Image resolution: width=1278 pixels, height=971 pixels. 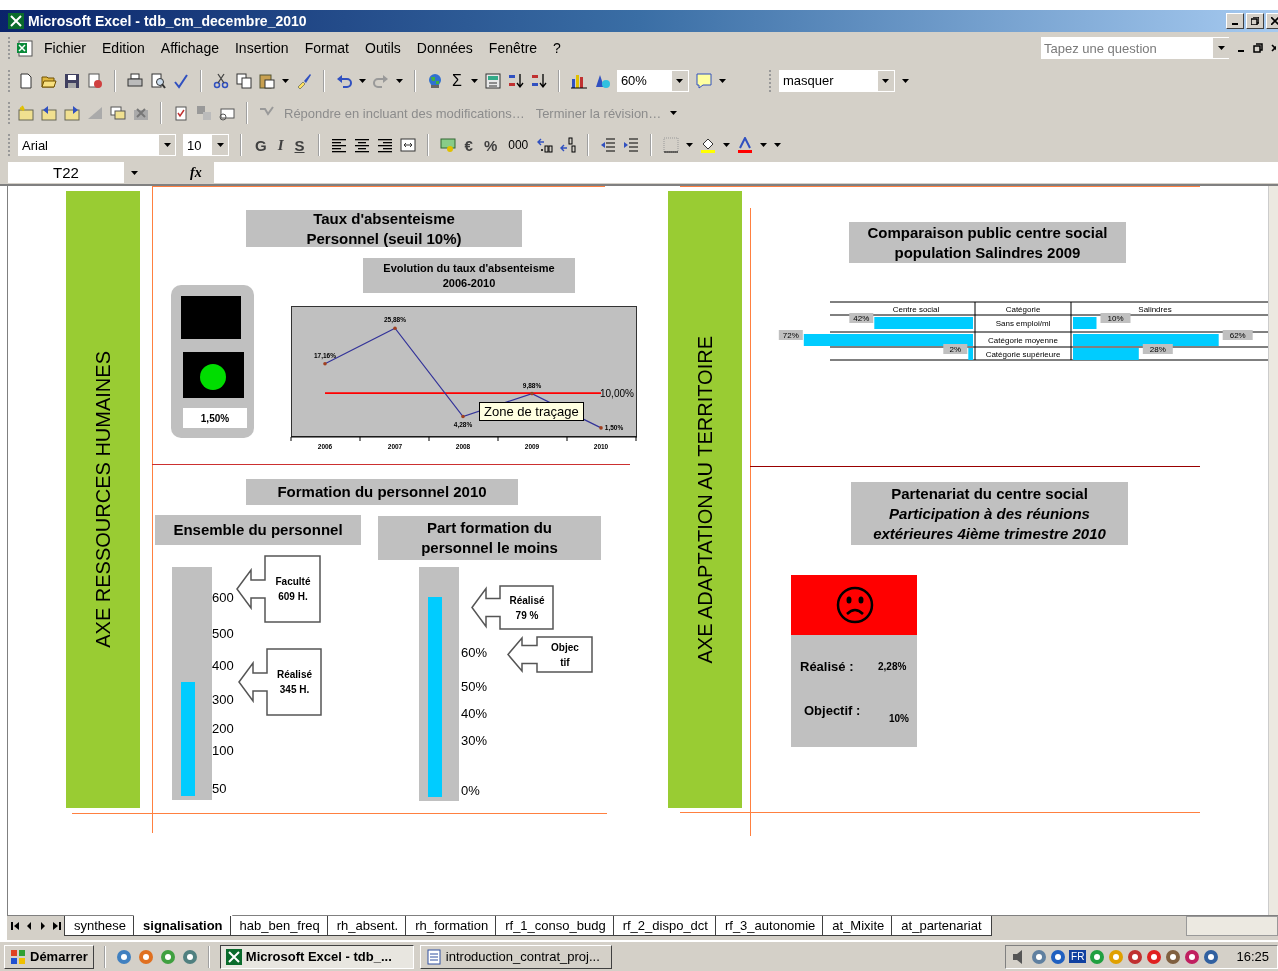 I want to click on next-sheet-icon, so click(x=43, y=926).